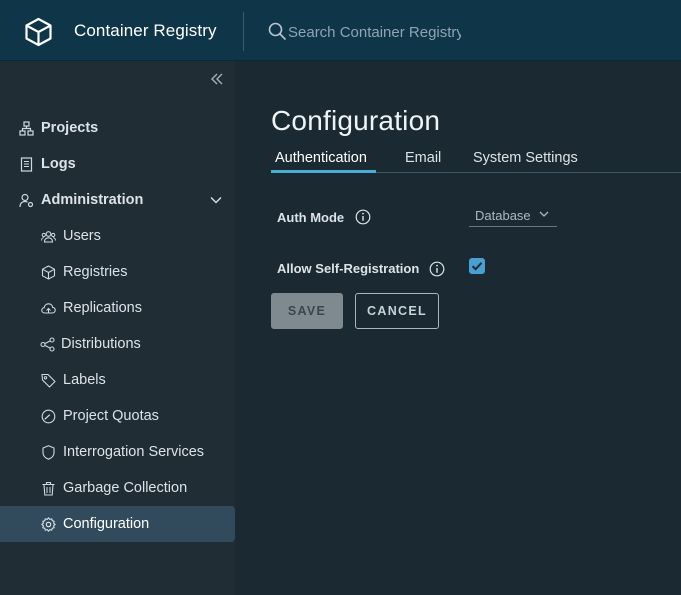 The width and height of the screenshot is (681, 595). I want to click on search-icon, so click(277, 31).